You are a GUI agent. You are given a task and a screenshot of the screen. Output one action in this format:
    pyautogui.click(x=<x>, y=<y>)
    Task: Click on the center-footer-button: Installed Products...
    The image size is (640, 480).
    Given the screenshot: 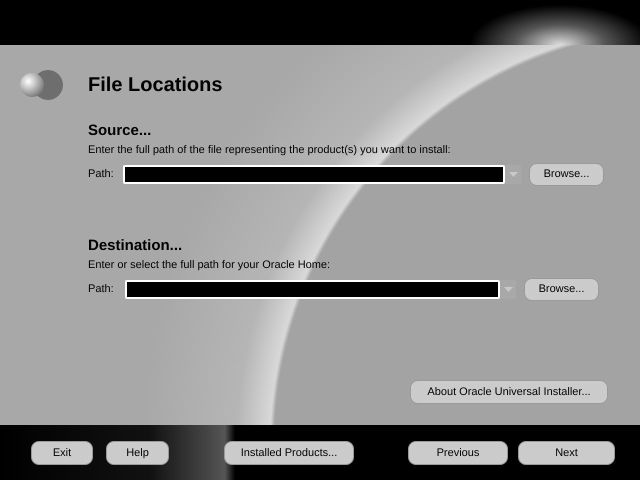 What is the action you would take?
    pyautogui.click(x=289, y=452)
    